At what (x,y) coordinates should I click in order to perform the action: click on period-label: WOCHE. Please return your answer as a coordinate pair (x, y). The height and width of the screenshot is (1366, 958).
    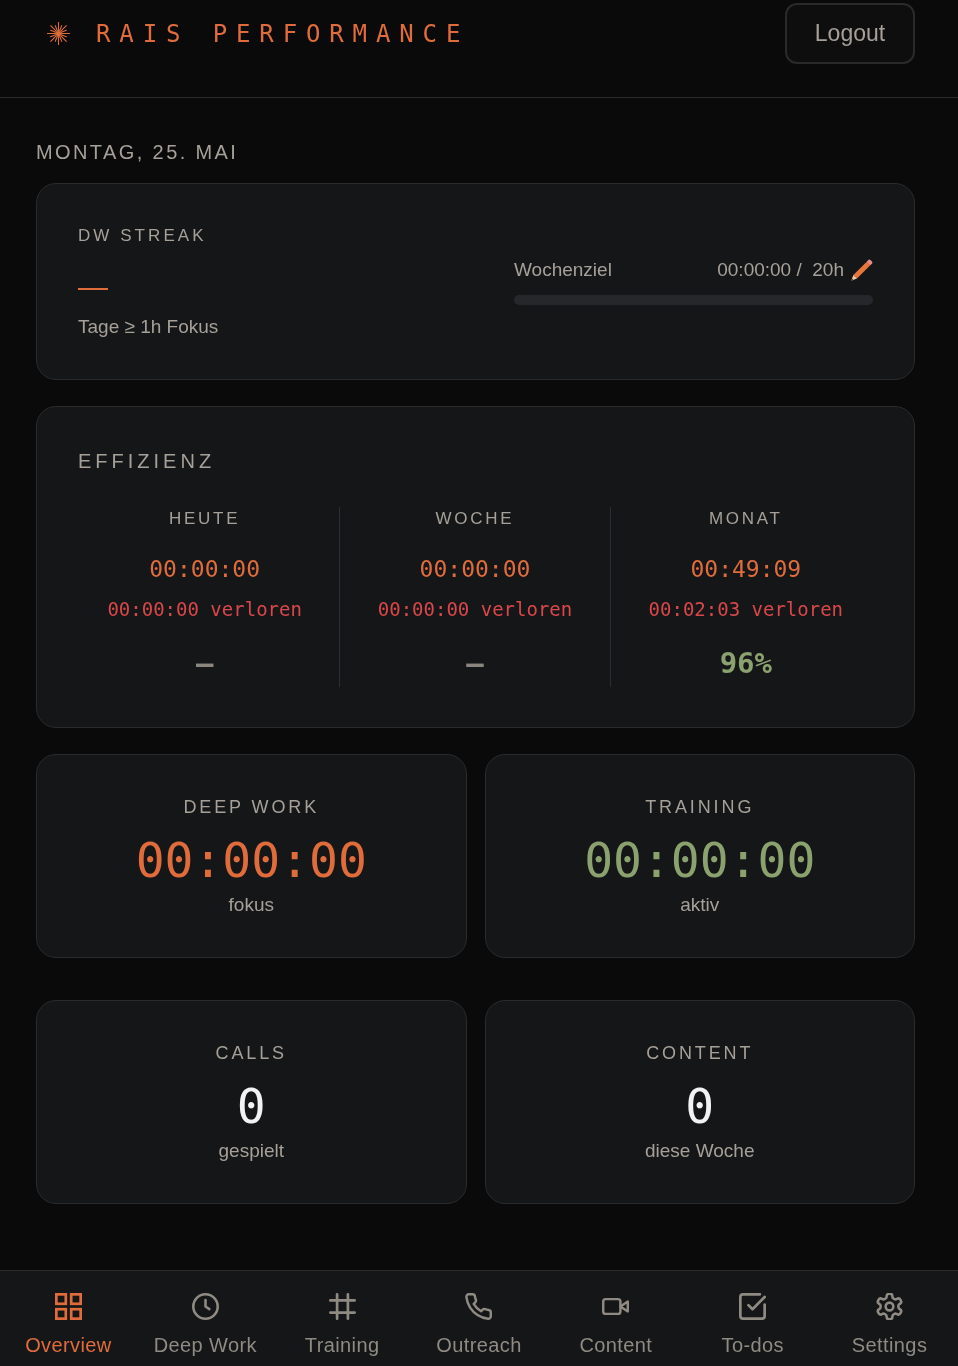
    Looking at the image, I should click on (475, 519).